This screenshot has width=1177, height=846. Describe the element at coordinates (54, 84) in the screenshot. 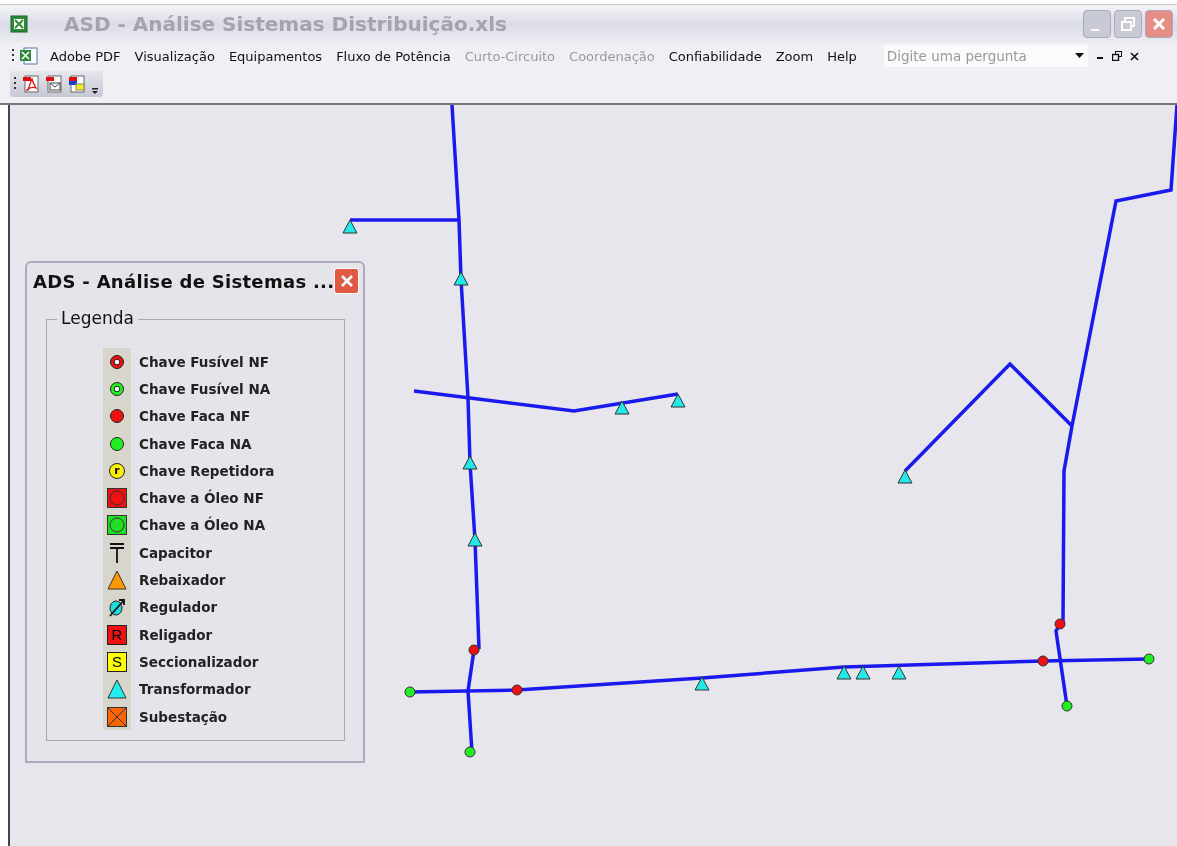

I see `pdf-mail-icon` at that location.